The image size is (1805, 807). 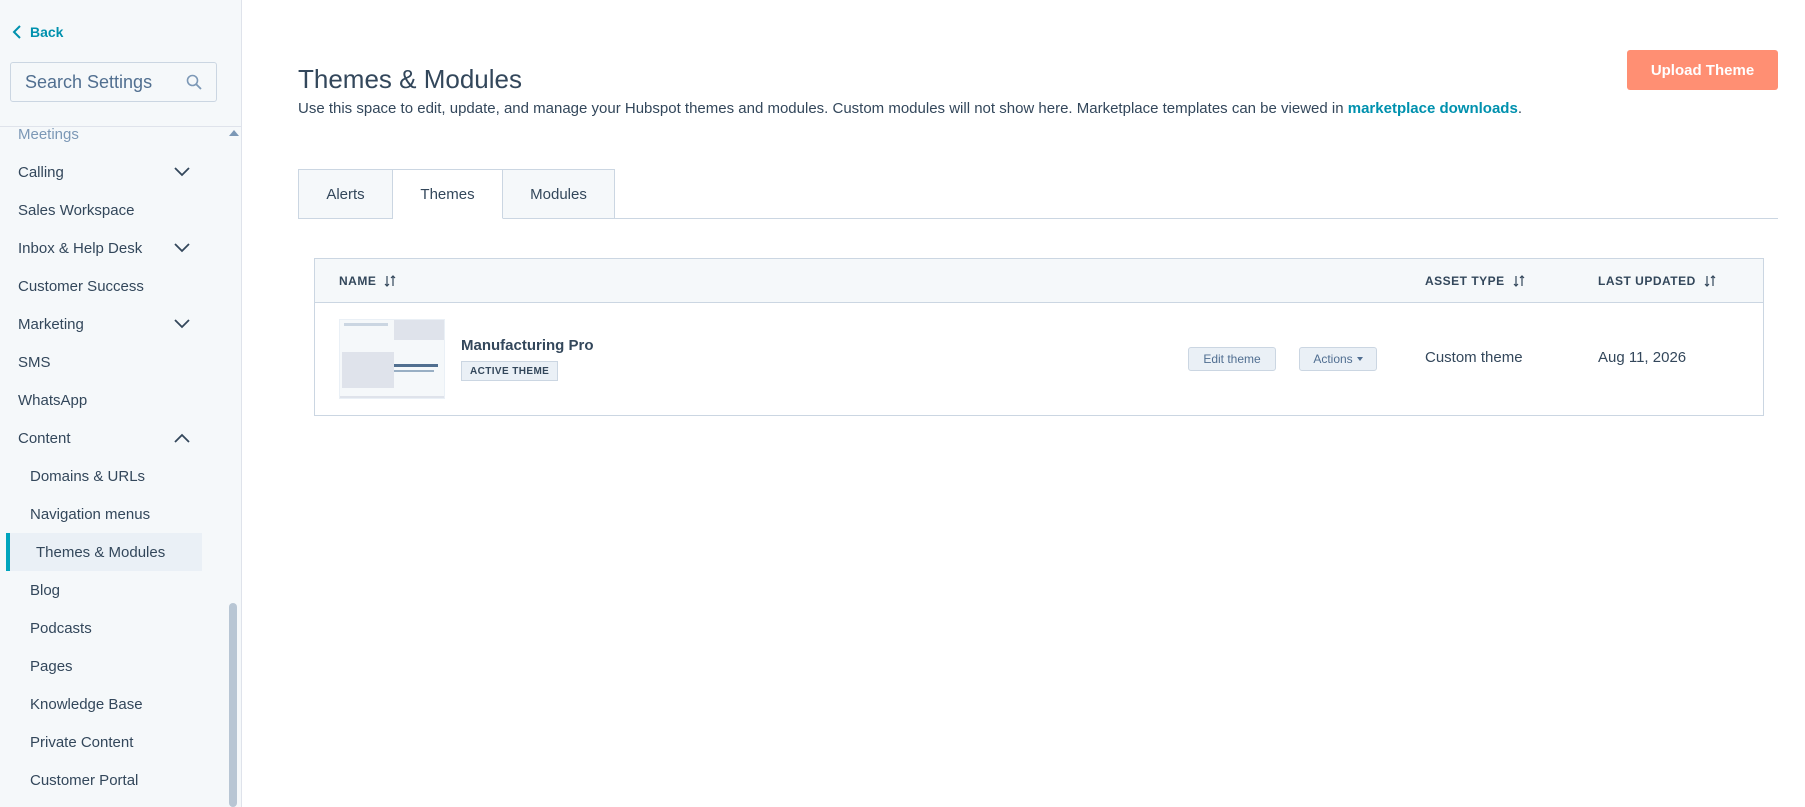 I want to click on search-icon, so click(x=194, y=82).